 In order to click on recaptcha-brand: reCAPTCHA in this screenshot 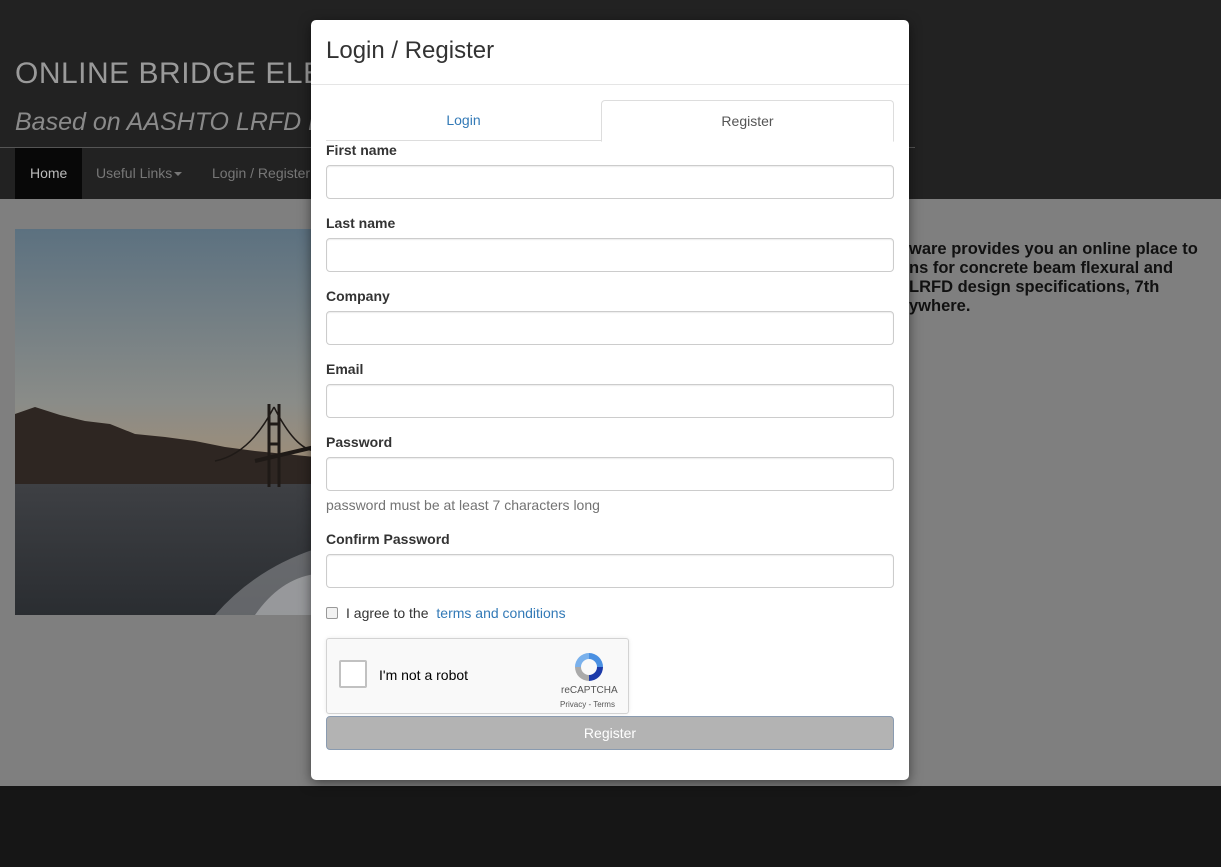, I will do `click(589, 690)`.